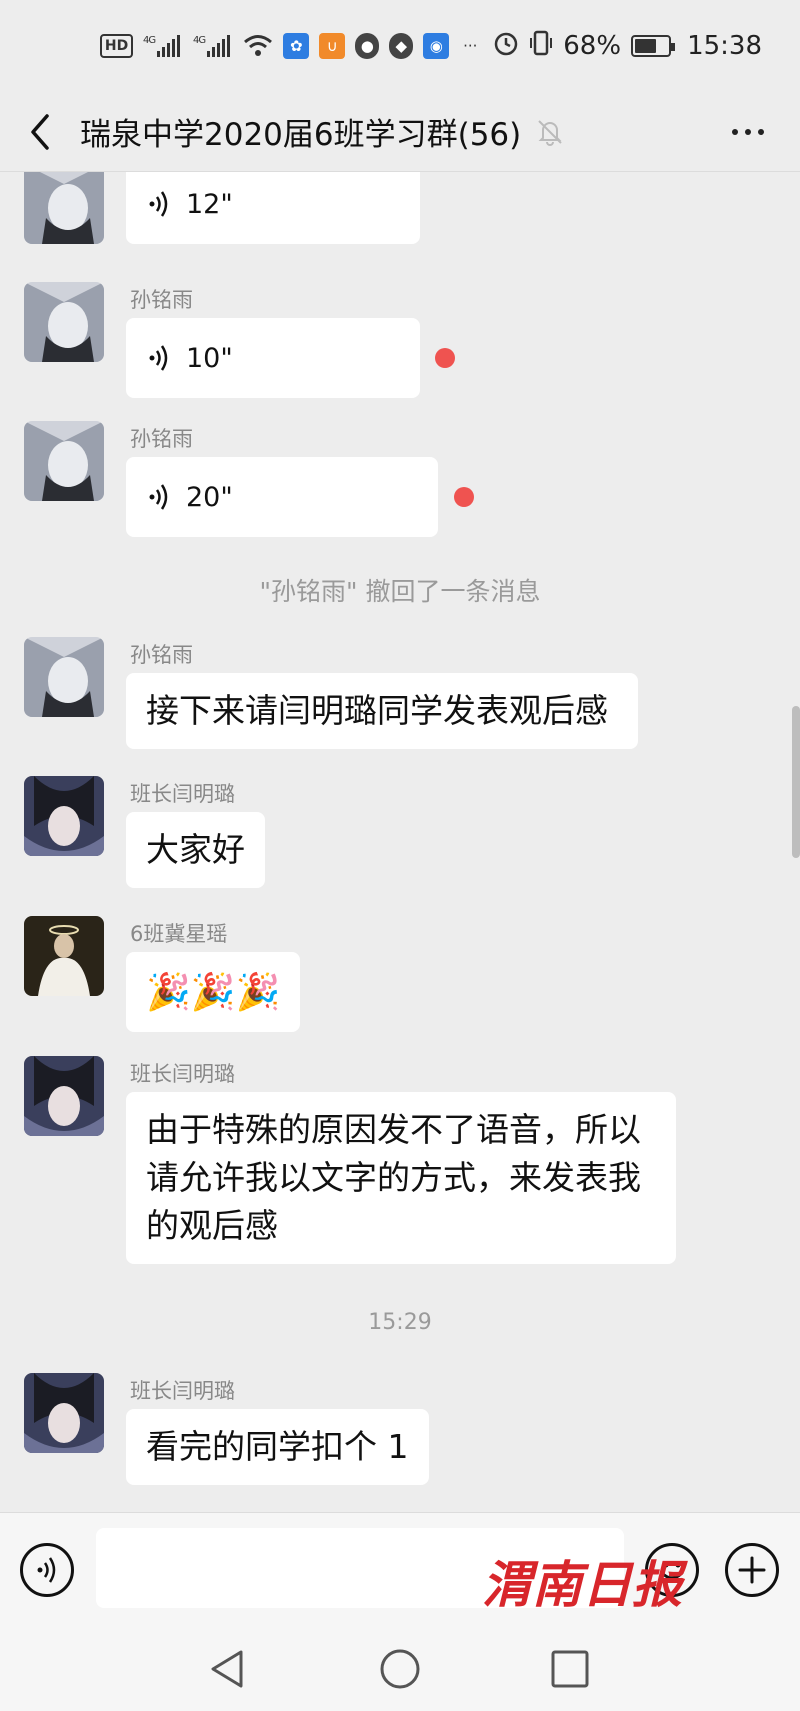 This screenshot has width=800, height=1711. I want to click on voice-duration: 10", so click(209, 358).